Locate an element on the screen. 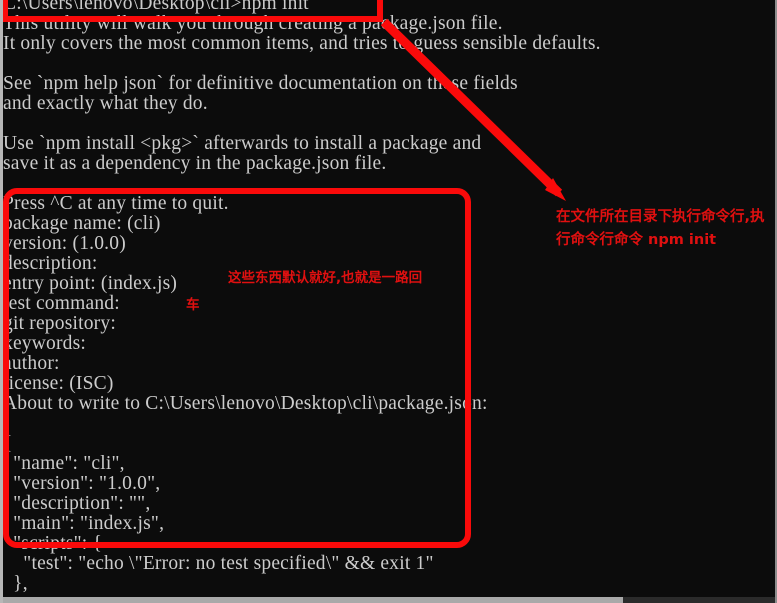 The height and width of the screenshot is (603, 777). annotation-note-middle-line1: 这些东西默认就好,也就是一路回 is located at coordinates (325, 278).